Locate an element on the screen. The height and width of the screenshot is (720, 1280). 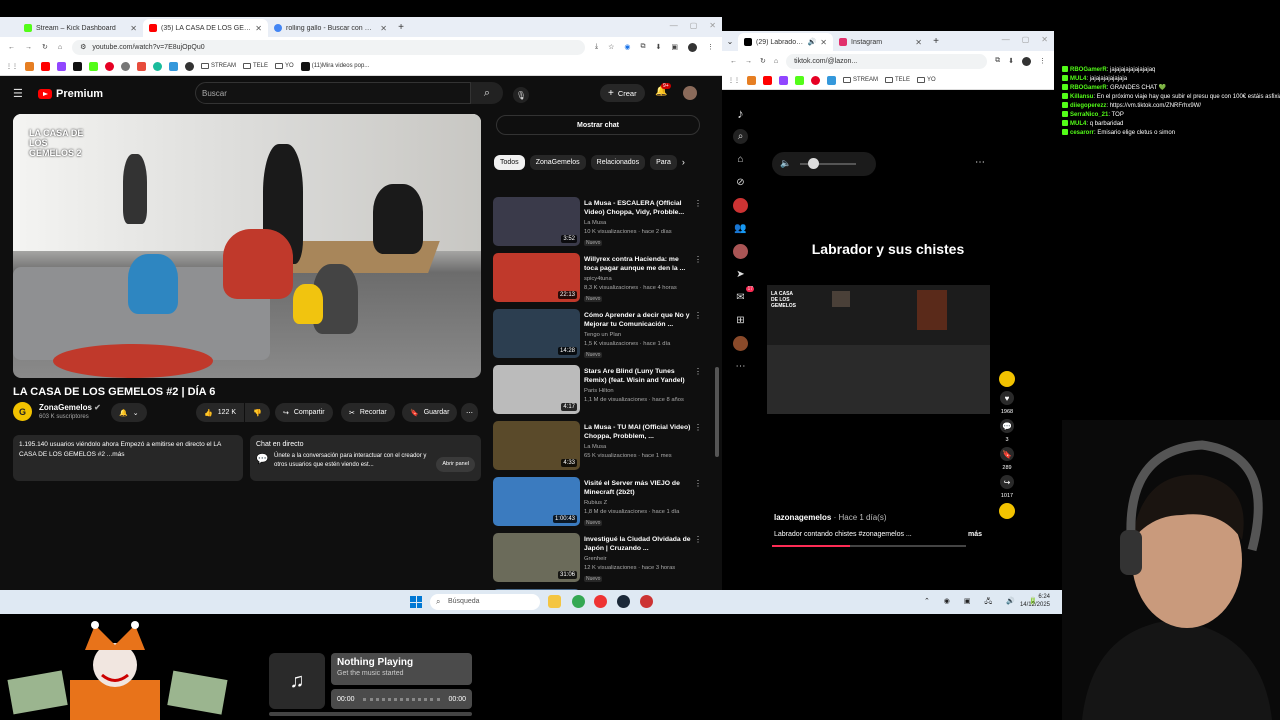
maximize-icon: ▢ is located at coordinates (694, 25).